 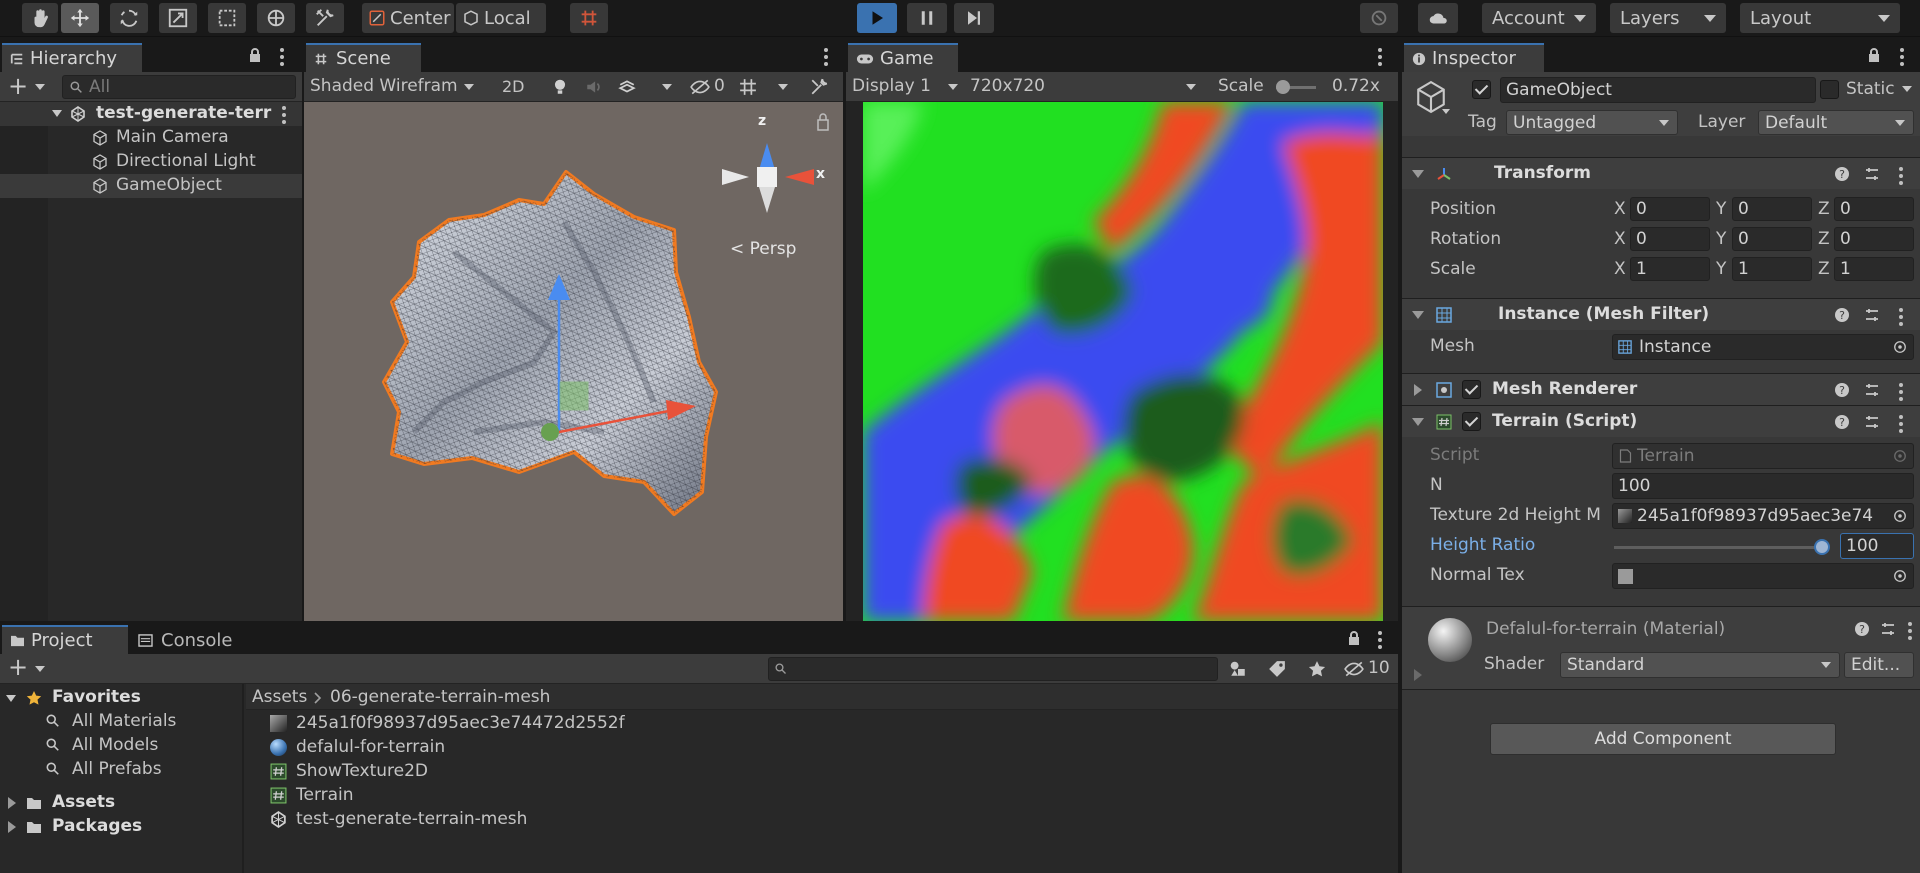 I want to click on favorite-star-icon, so click(x=1317, y=669).